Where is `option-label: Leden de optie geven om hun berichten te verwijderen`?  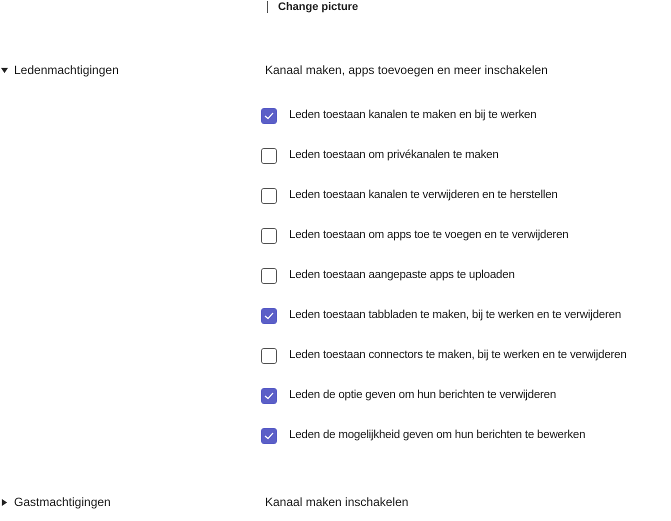
option-label: Leden de optie geven om hun berichten te verwijderen is located at coordinates (422, 396).